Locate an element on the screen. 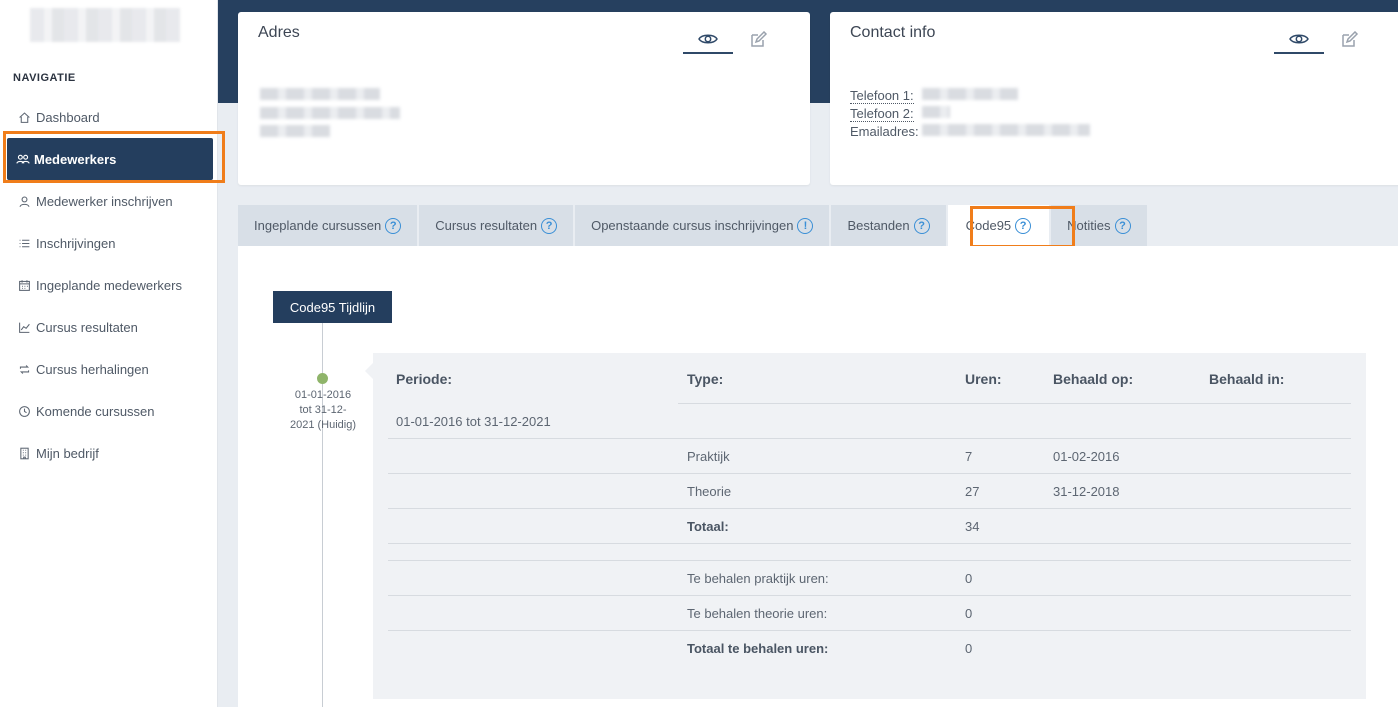  nav-item-cursus-resultaten: Cursus resultaten is located at coordinates (109, 327).